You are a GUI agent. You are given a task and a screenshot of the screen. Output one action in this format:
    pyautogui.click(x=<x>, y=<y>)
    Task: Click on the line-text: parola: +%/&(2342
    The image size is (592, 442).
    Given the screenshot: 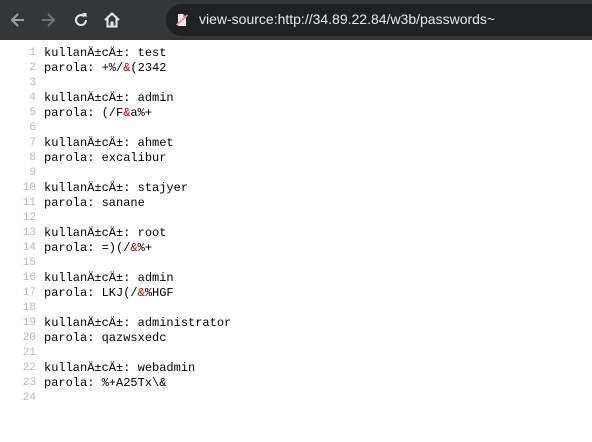 What is the action you would take?
    pyautogui.click(x=105, y=68)
    